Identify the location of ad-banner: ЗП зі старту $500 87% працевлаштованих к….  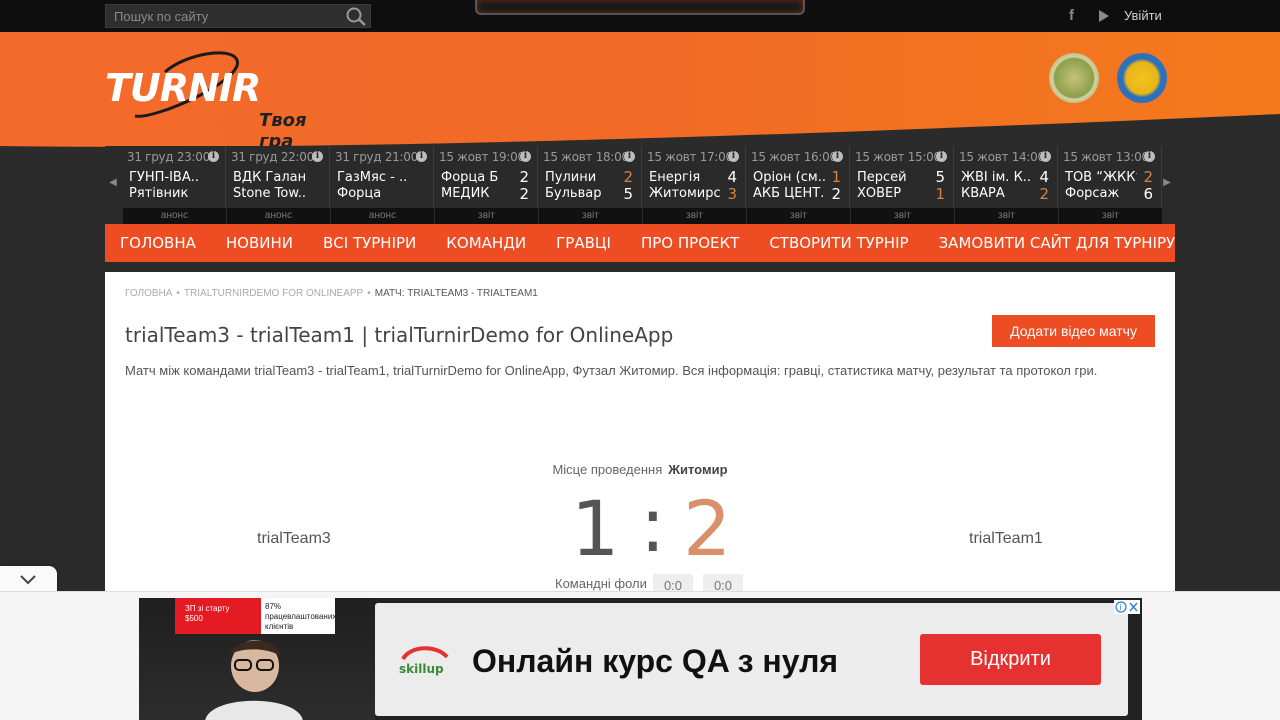
(640, 659).